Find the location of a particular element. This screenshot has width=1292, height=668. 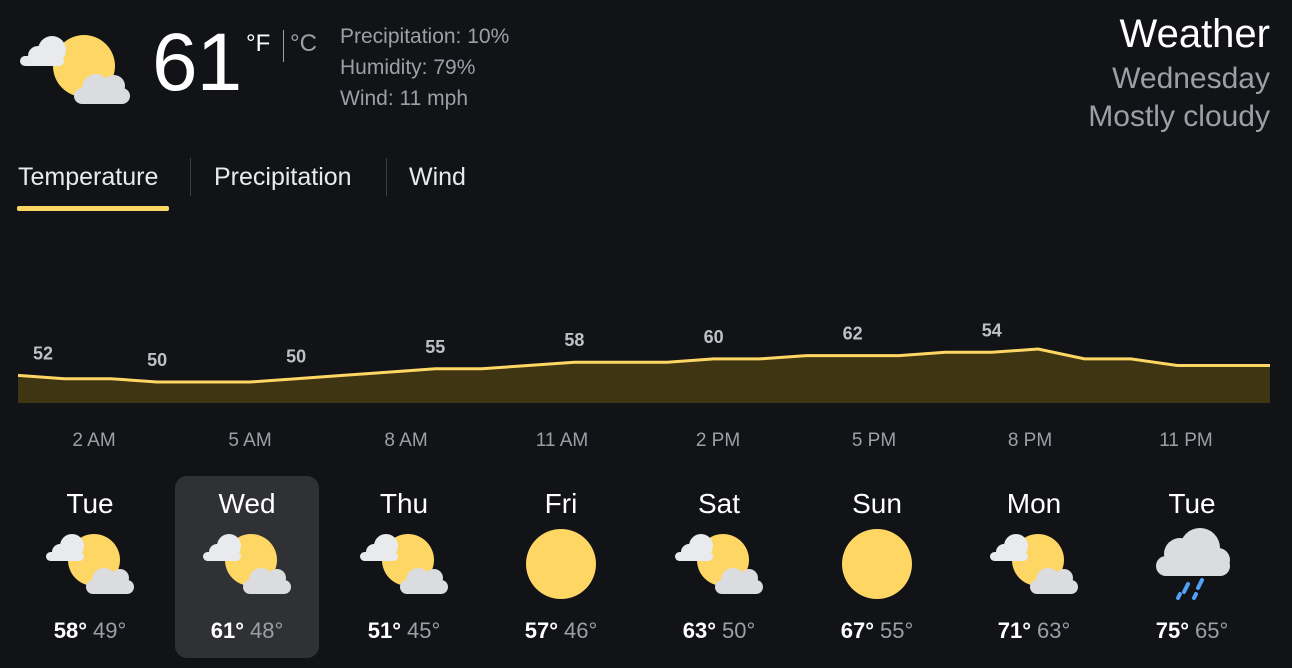

low-temp: 46° is located at coordinates (581, 630).